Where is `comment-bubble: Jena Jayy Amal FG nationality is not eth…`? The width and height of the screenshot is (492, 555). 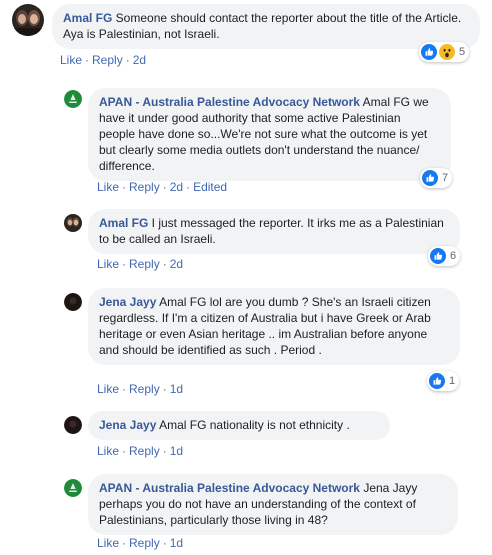
comment-bubble: Jena Jayy Amal FG nationality is not eth… is located at coordinates (239, 425).